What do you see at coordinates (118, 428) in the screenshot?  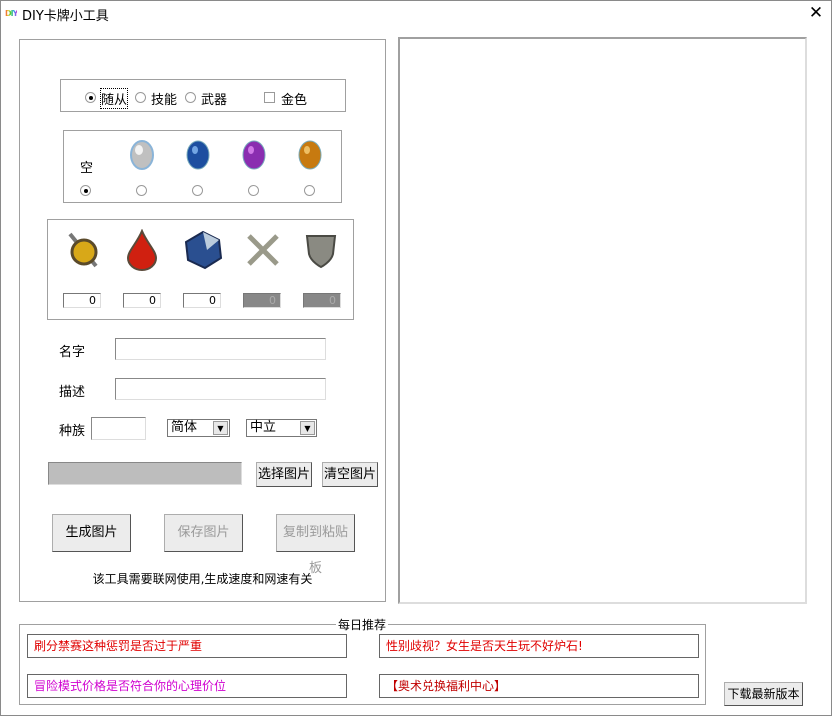 I see `race-input` at bounding box center [118, 428].